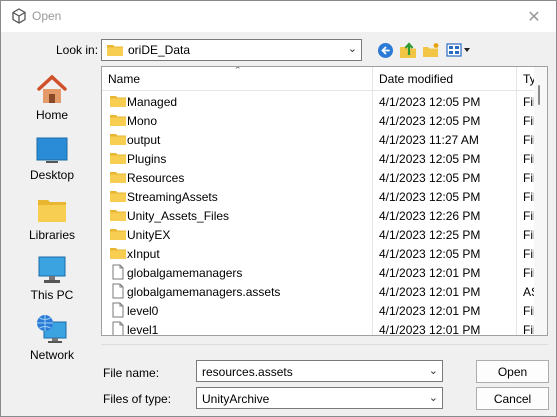 This screenshot has height=417, width=557. I want to click on place-desktop: Desktop, so click(52, 162).